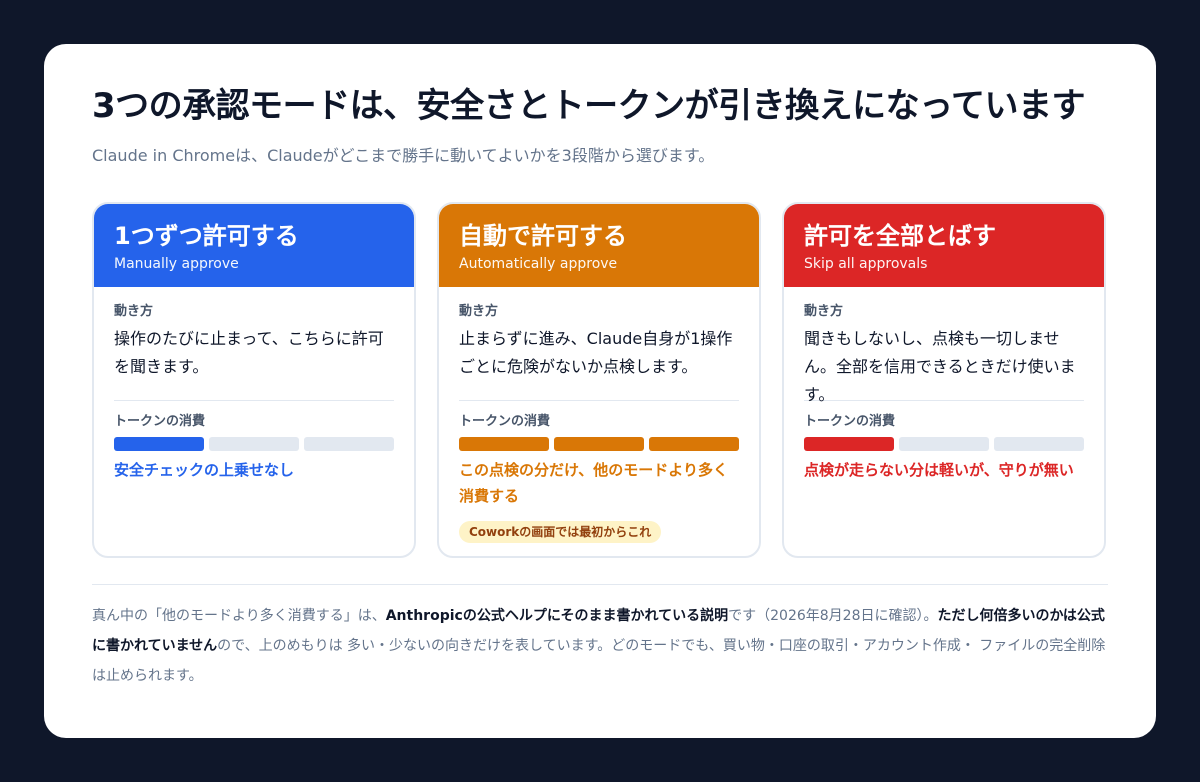 The height and width of the screenshot is (782, 1200). What do you see at coordinates (588, 106) in the screenshot?
I see `page-title: 3つの承認モードは、安全さとトークンが引き換えになっています` at bounding box center [588, 106].